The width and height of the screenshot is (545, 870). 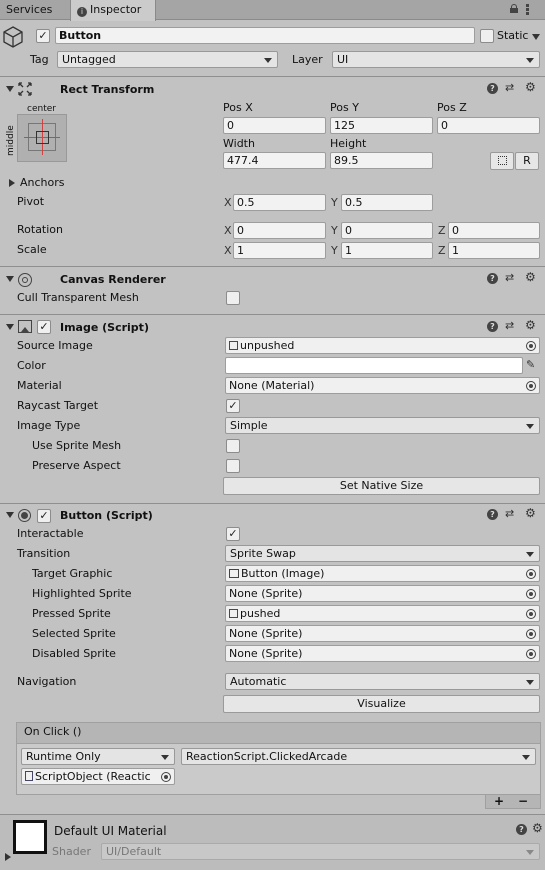 What do you see at coordinates (382, 593) in the screenshot?
I see `highlighted-sprite-field: None (Sprite)` at bounding box center [382, 593].